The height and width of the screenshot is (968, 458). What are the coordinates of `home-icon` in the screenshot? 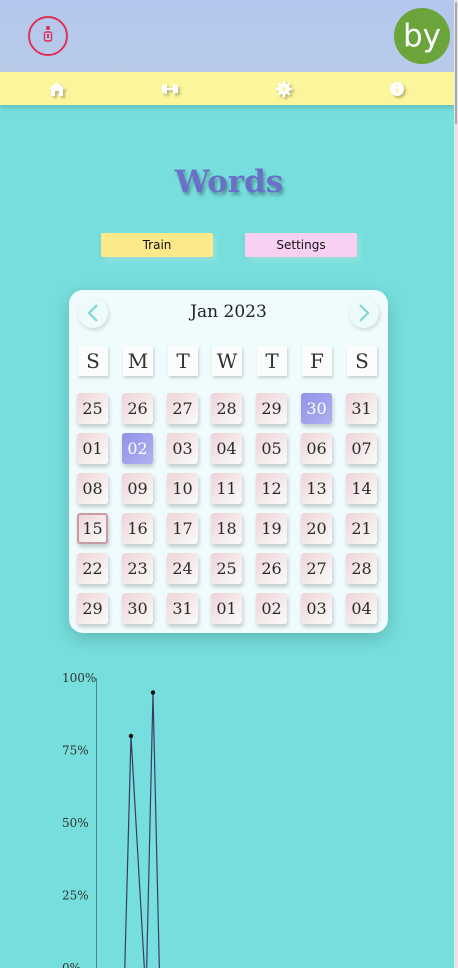 It's located at (56, 88).